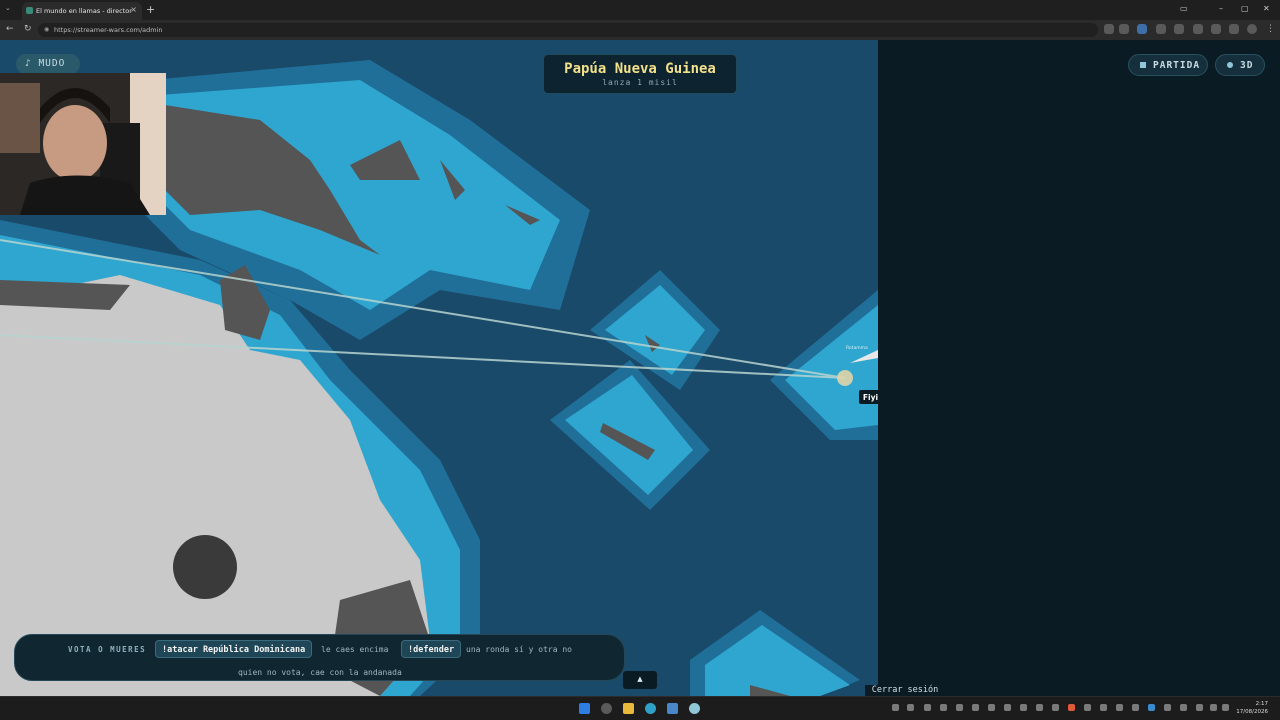  What do you see at coordinates (870, 397) in the screenshot?
I see `target-country-label: Fiyi` at bounding box center [870, 397].